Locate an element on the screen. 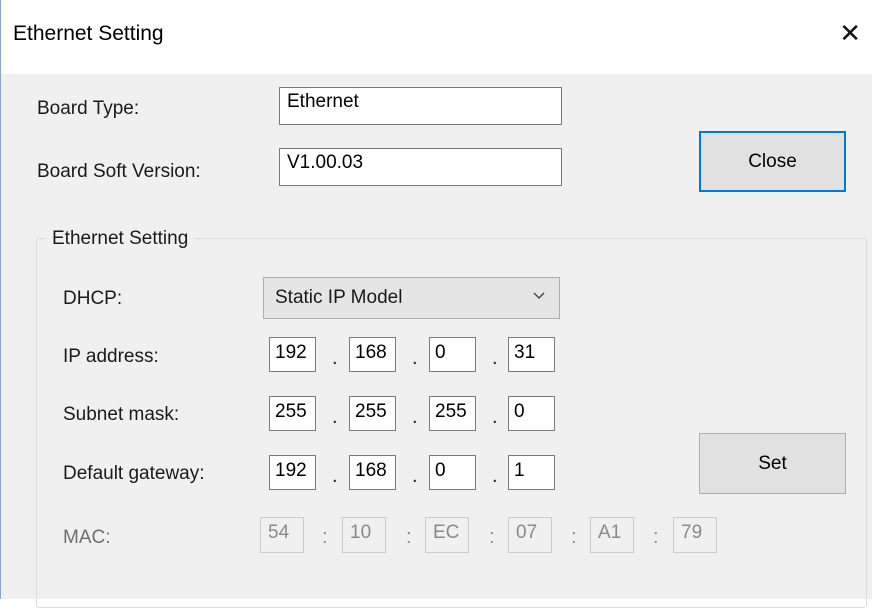  dhcp-selected-value: Static IP Model is located at coordinates (339, 297).